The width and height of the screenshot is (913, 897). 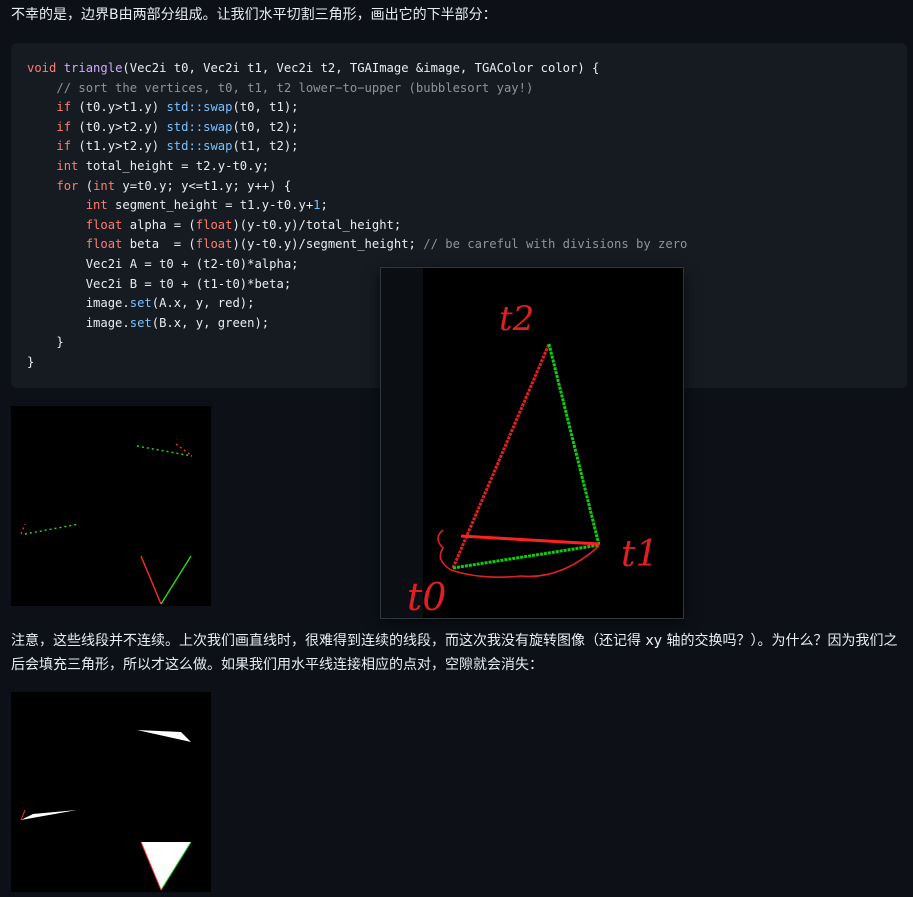 What do you see at coordinates (119, 126) in the screenshot?
I see `code-token: (t0.y>t2.y)` at bounding box center [119, 126].